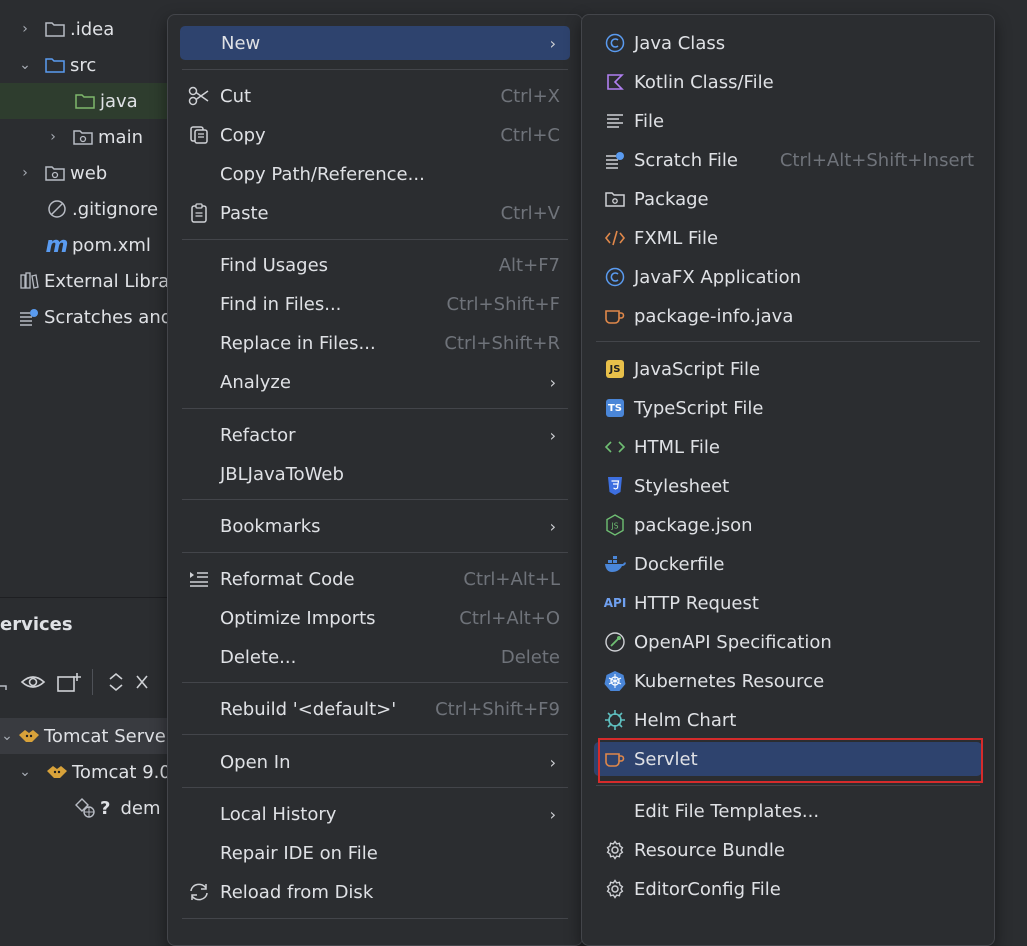 This screenshot has height=946, width=1027. Describe the element at coordinates (375, 618) in the screenshot. I see `menu-item-optimize-imports: Optimize Imports Ctrl+Alt+O` at that location.